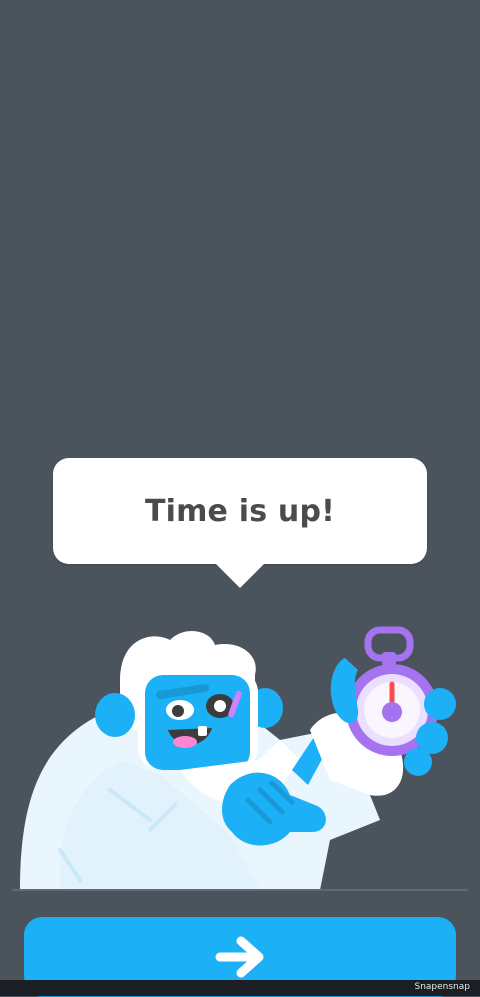 Image resolution: width=480 pixels, height=997 pixels. I want to click on speech-bubble: Time is up!, so click(240, 511).